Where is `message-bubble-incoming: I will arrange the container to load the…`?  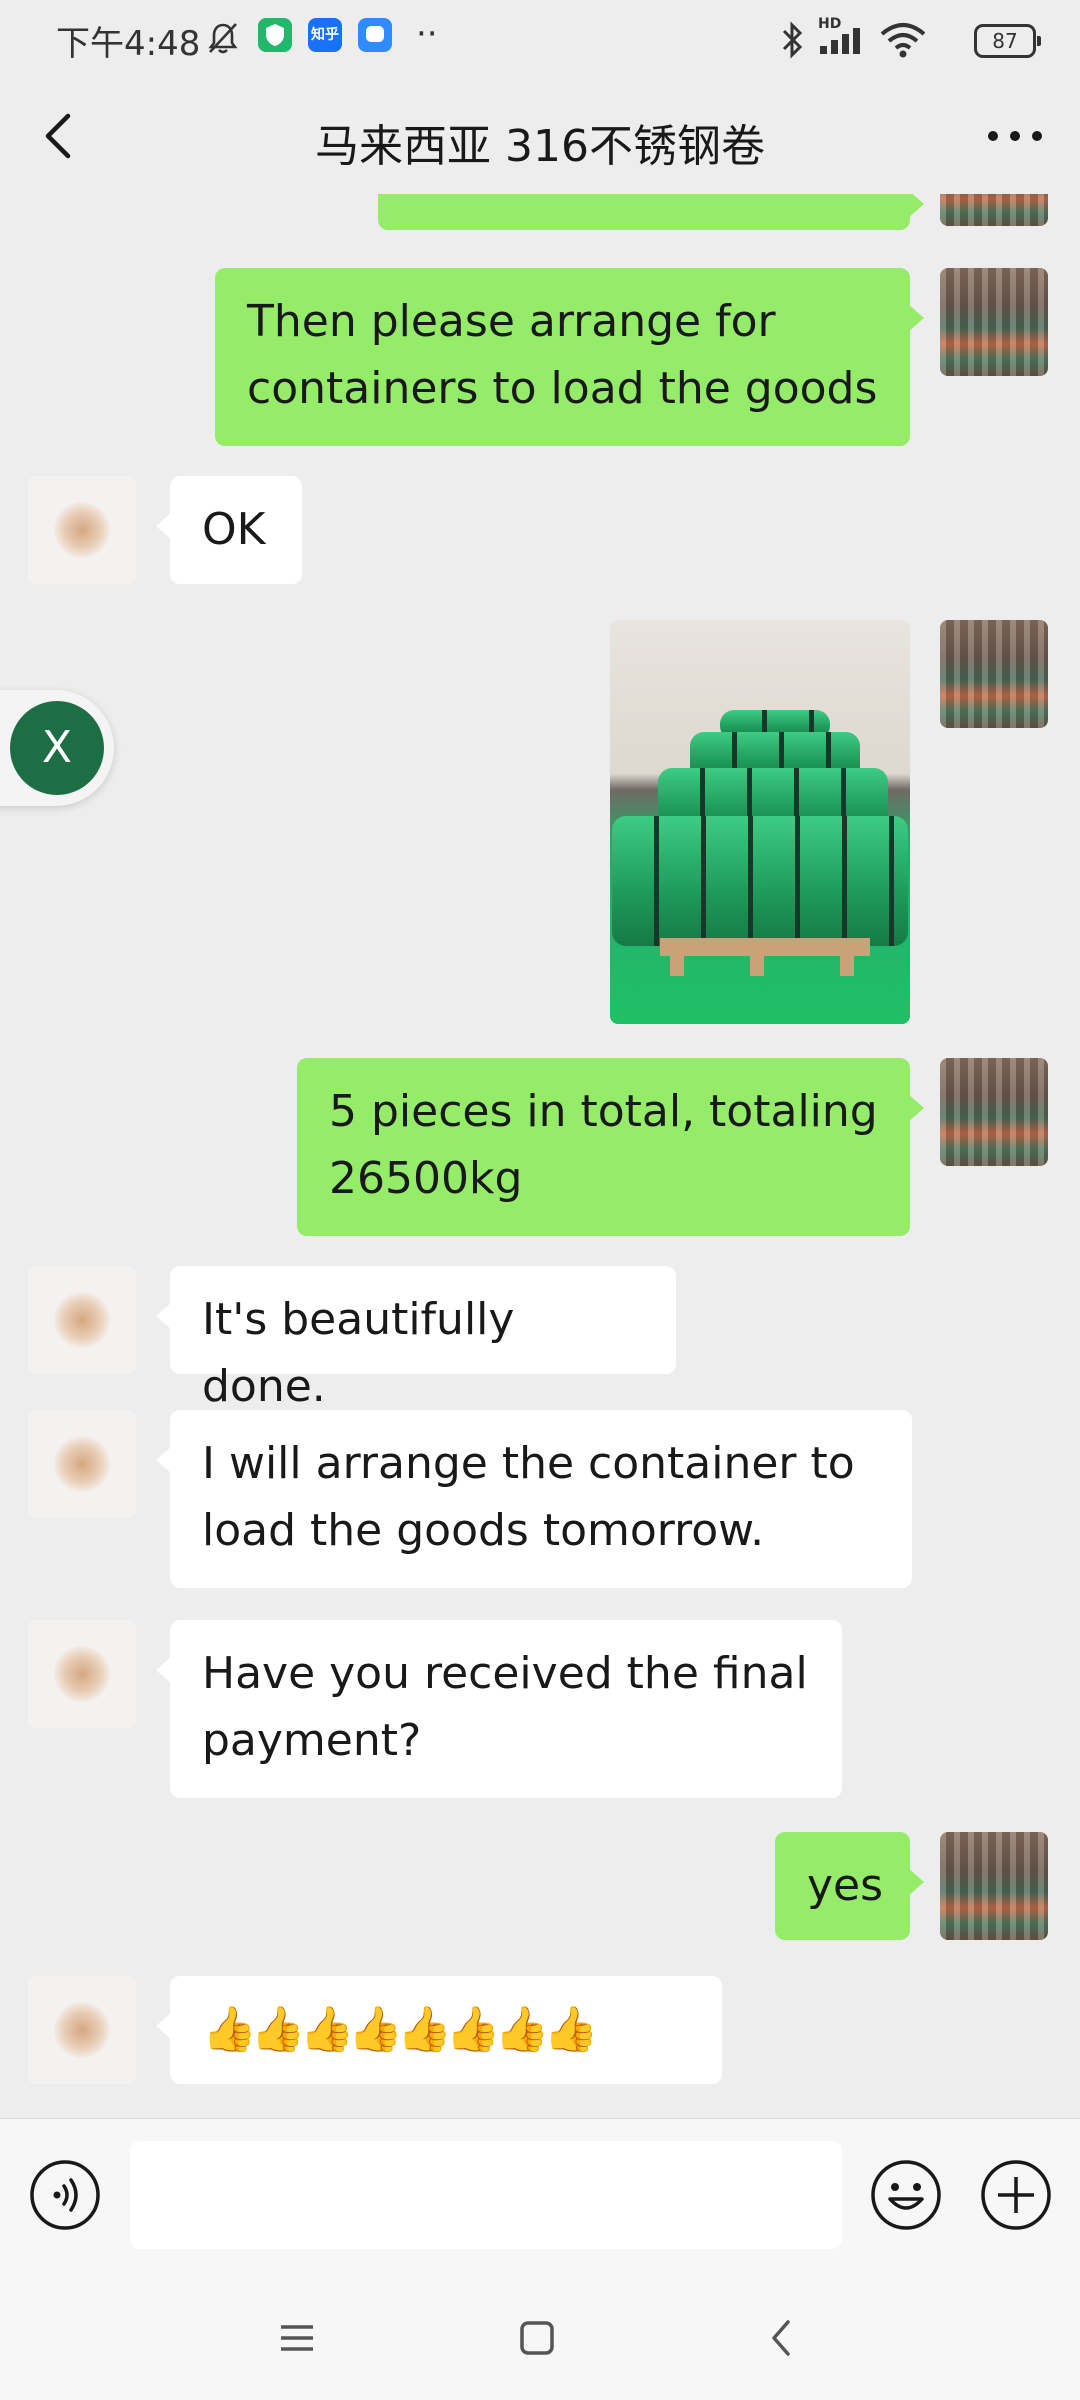
message-bubble-incoming: I will arrange the container to load the… is located at coordinates (534, 1499).